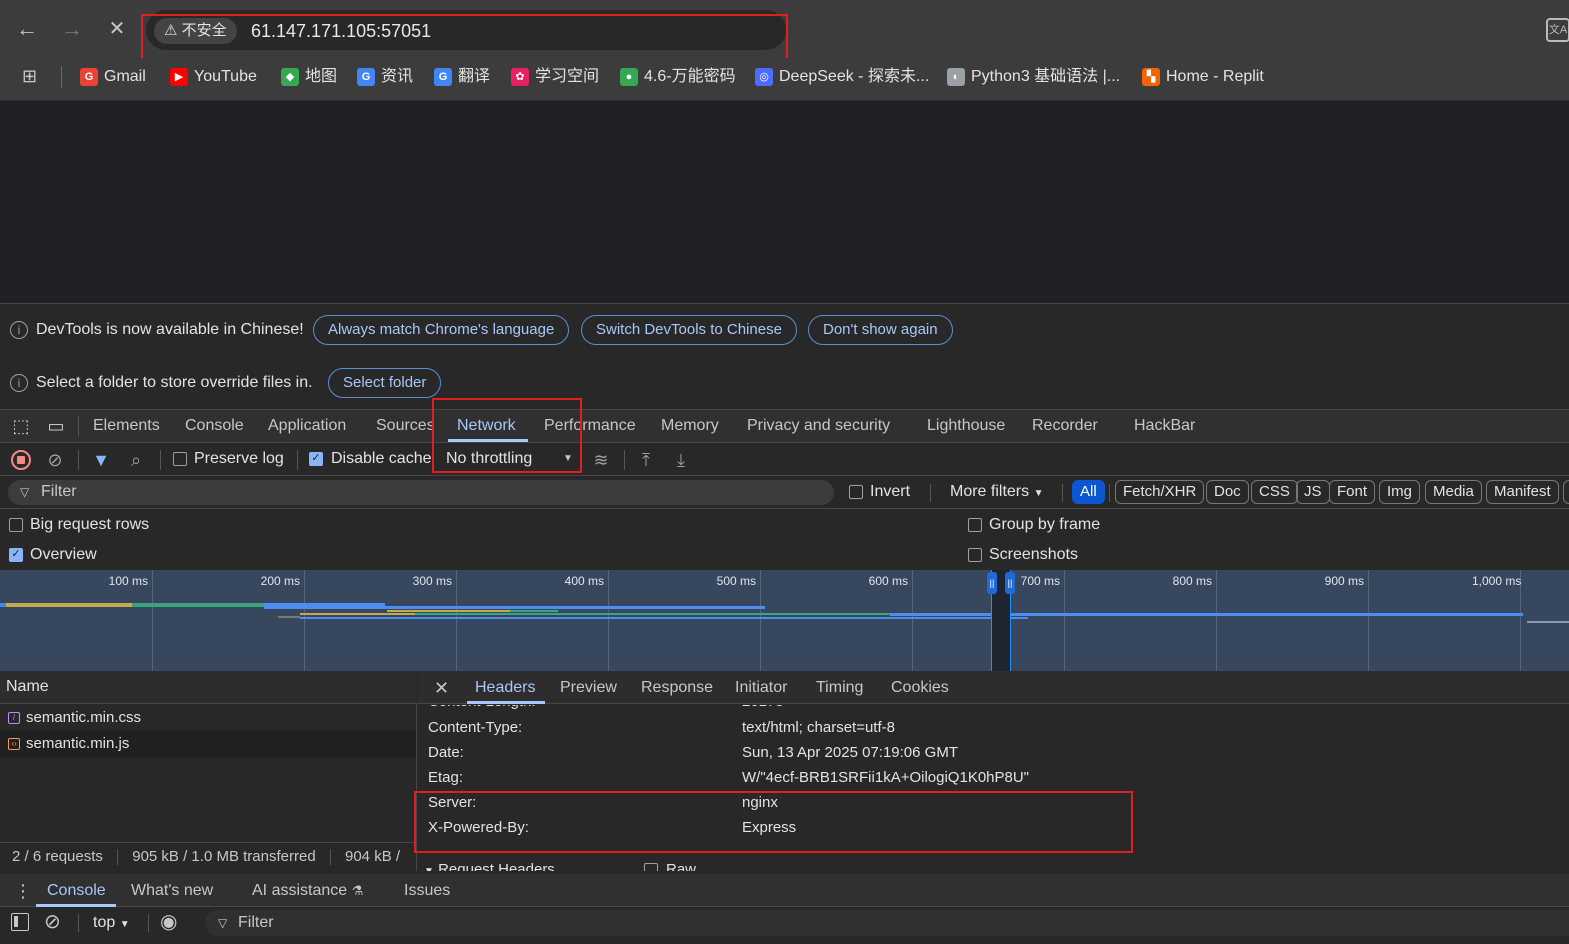 Image resolution: width=1569 pixels, height=944 pixels. Describe the element at coordinates (681, 460) in the screenshot. I see `export-har-icon: ⤓` at that location.